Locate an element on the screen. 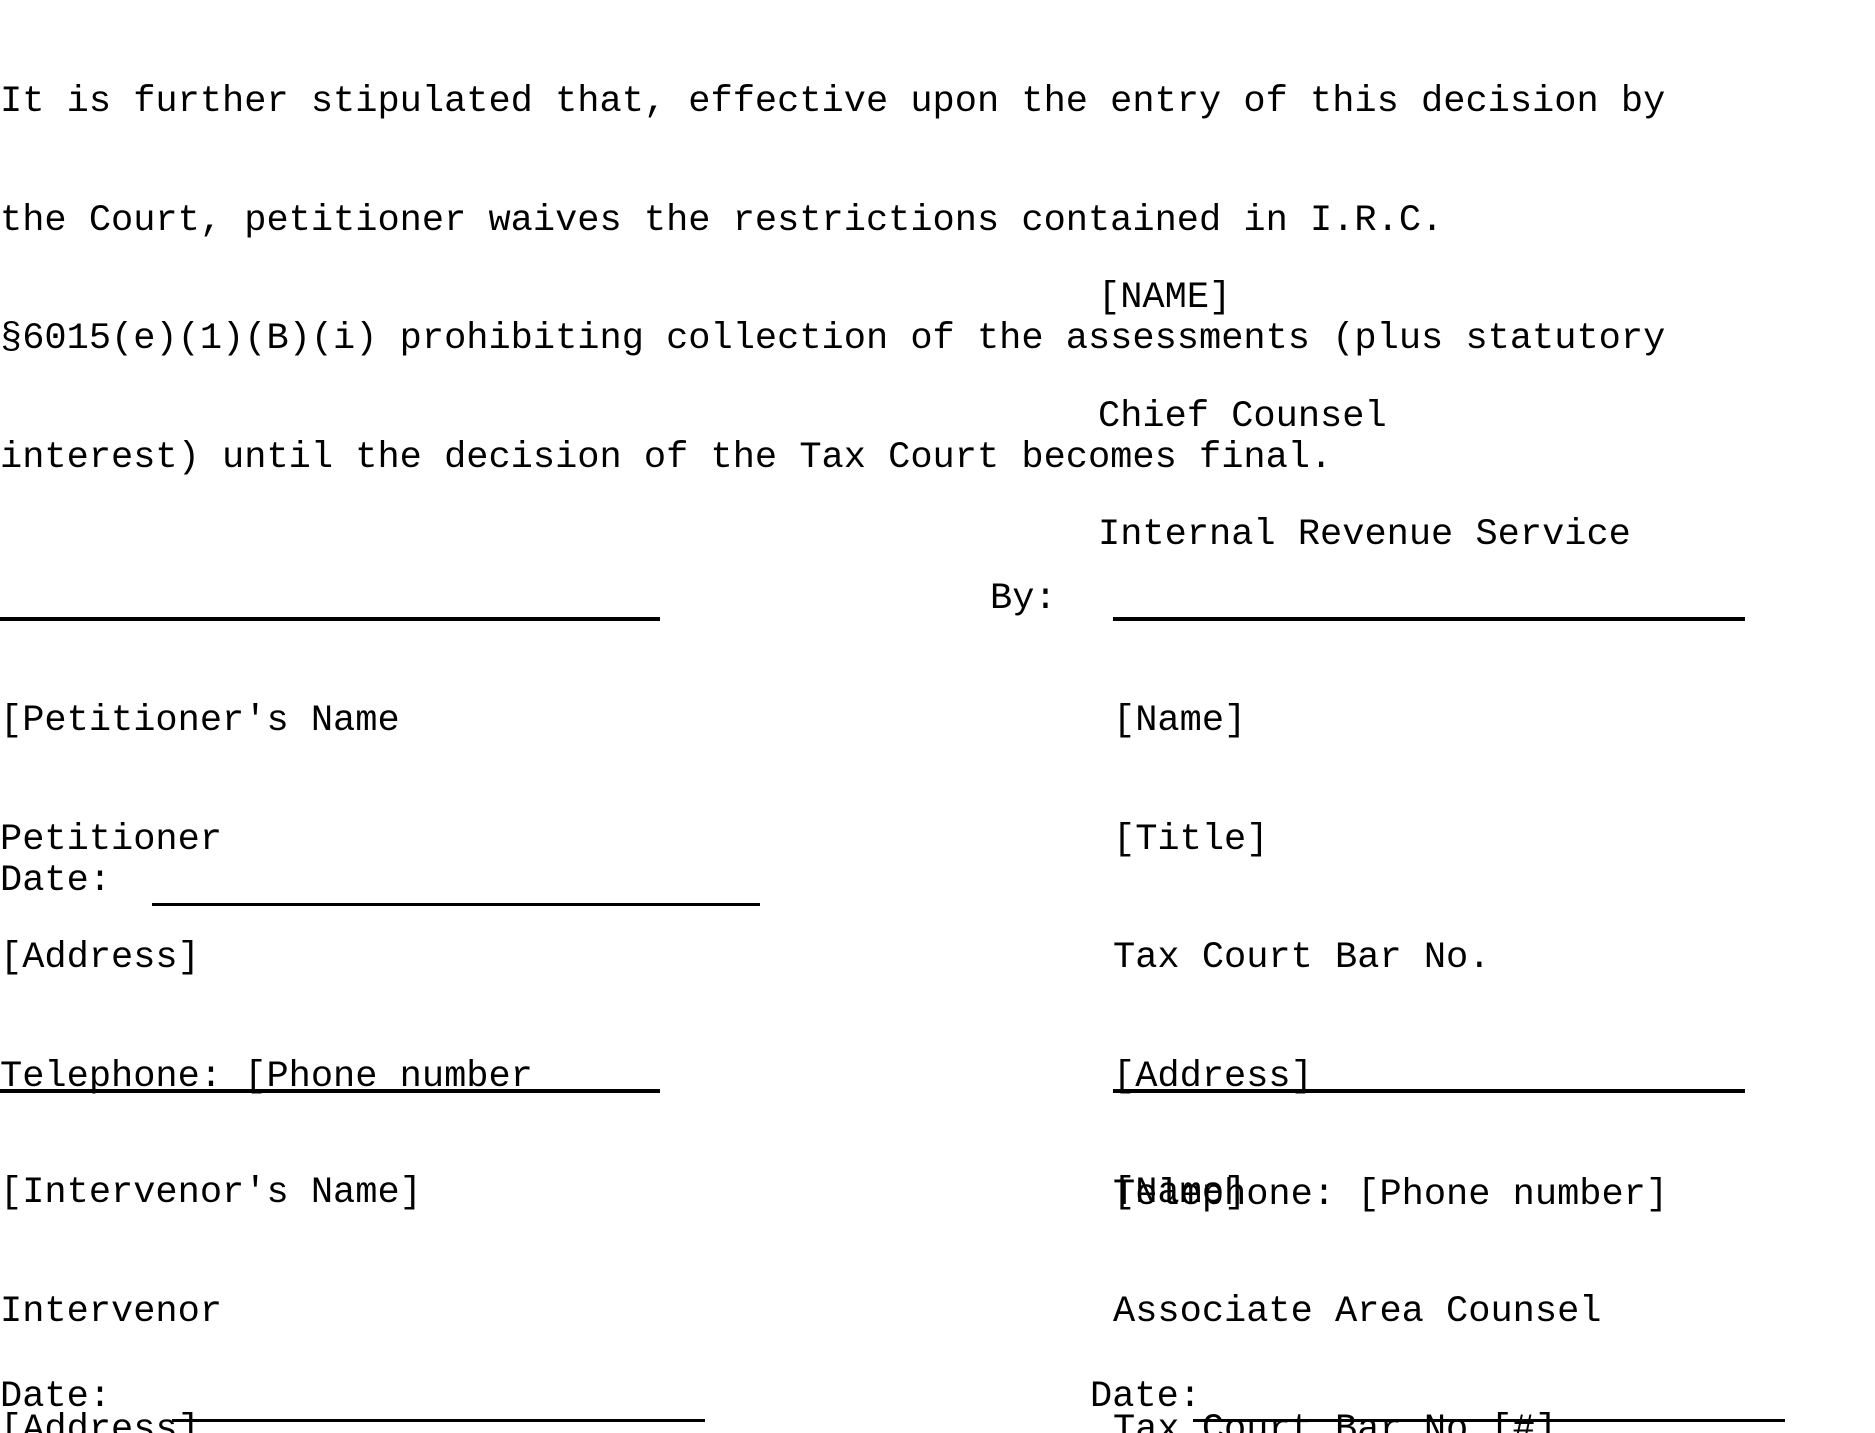 Image resolution: width=1875 pixels, height=1433 pixels. petitioner-date-label: Date: is located at coordinates (56, 881).